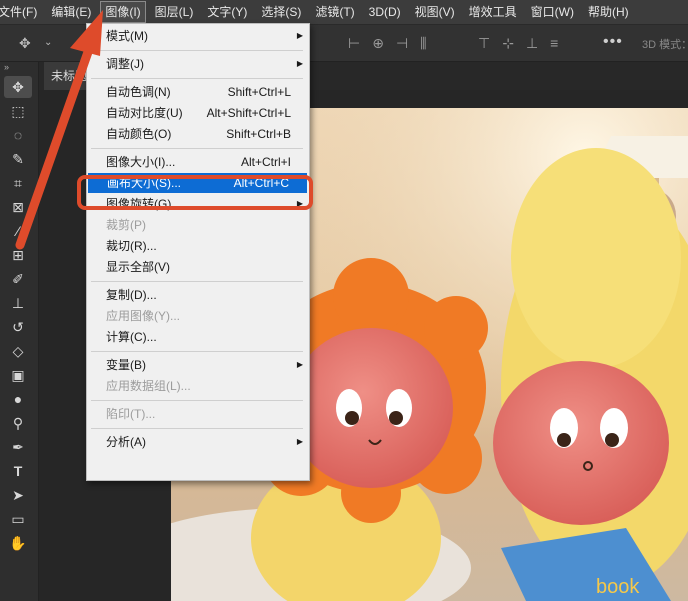  Describe the element at coordinates (435, 12) in the screenshot. I see `menu-8: 视图(V)` at that location.